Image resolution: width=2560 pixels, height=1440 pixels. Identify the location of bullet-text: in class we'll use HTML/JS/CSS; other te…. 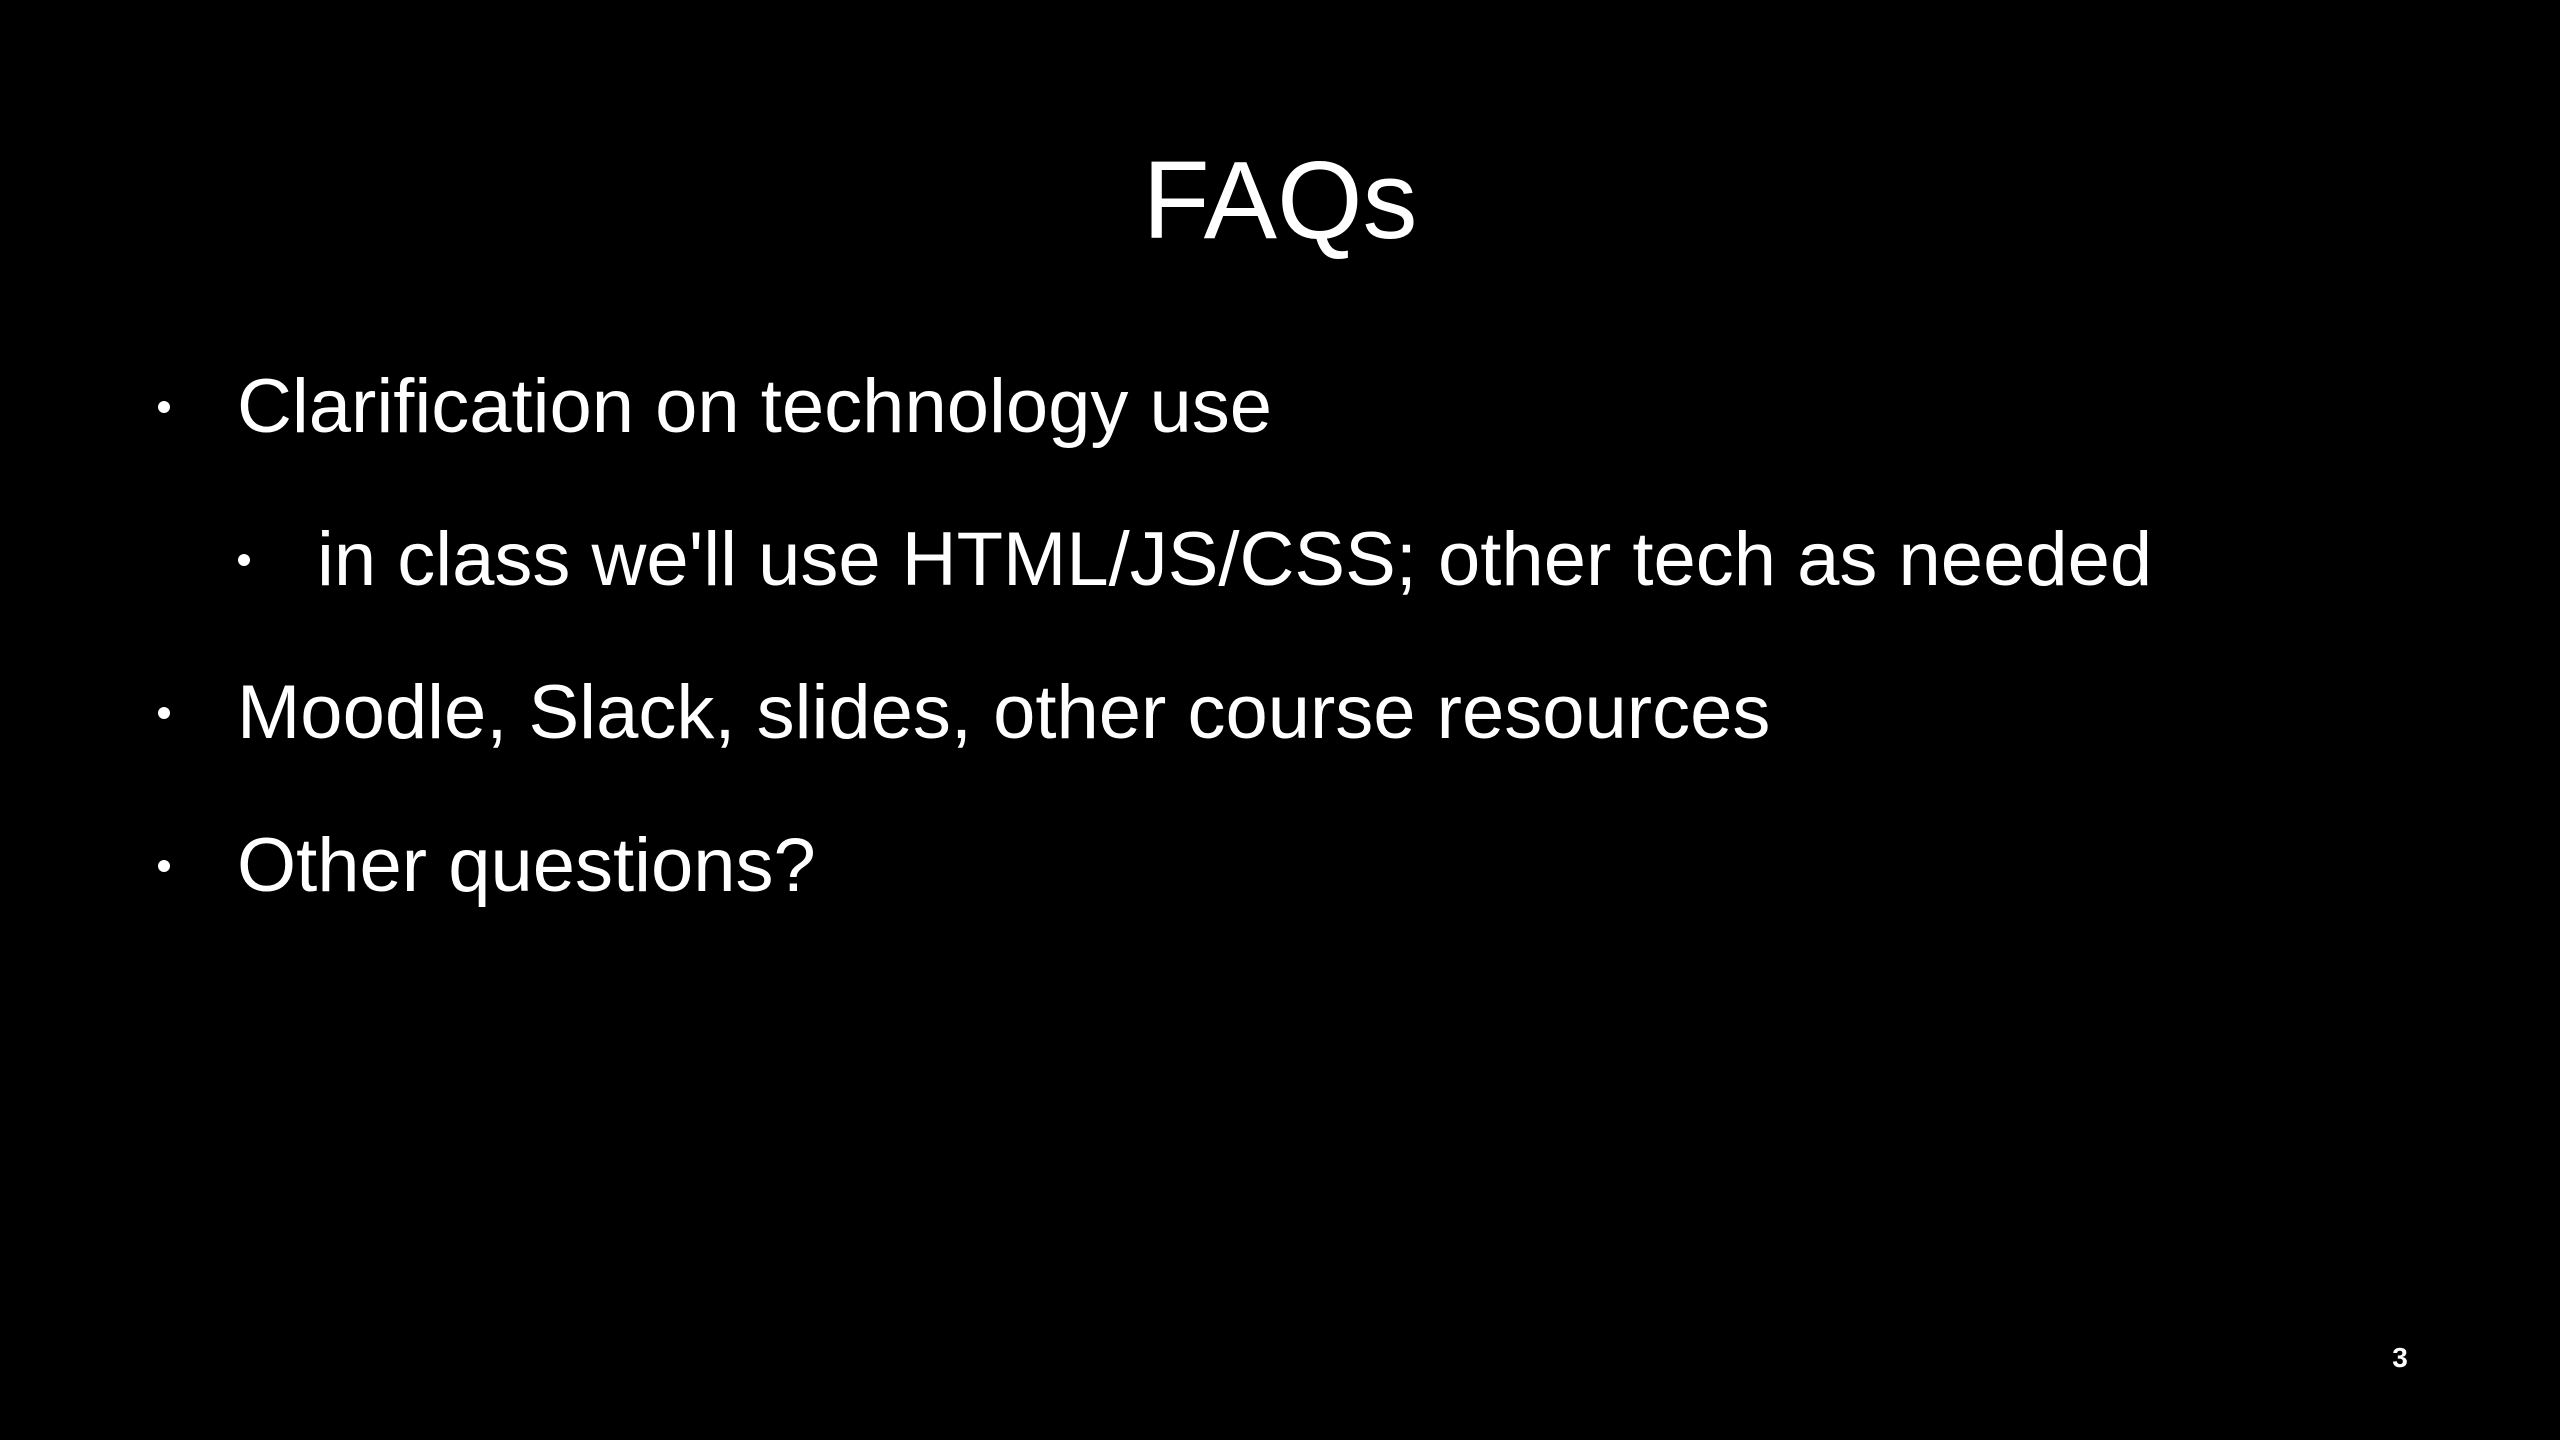
(1235, 559).